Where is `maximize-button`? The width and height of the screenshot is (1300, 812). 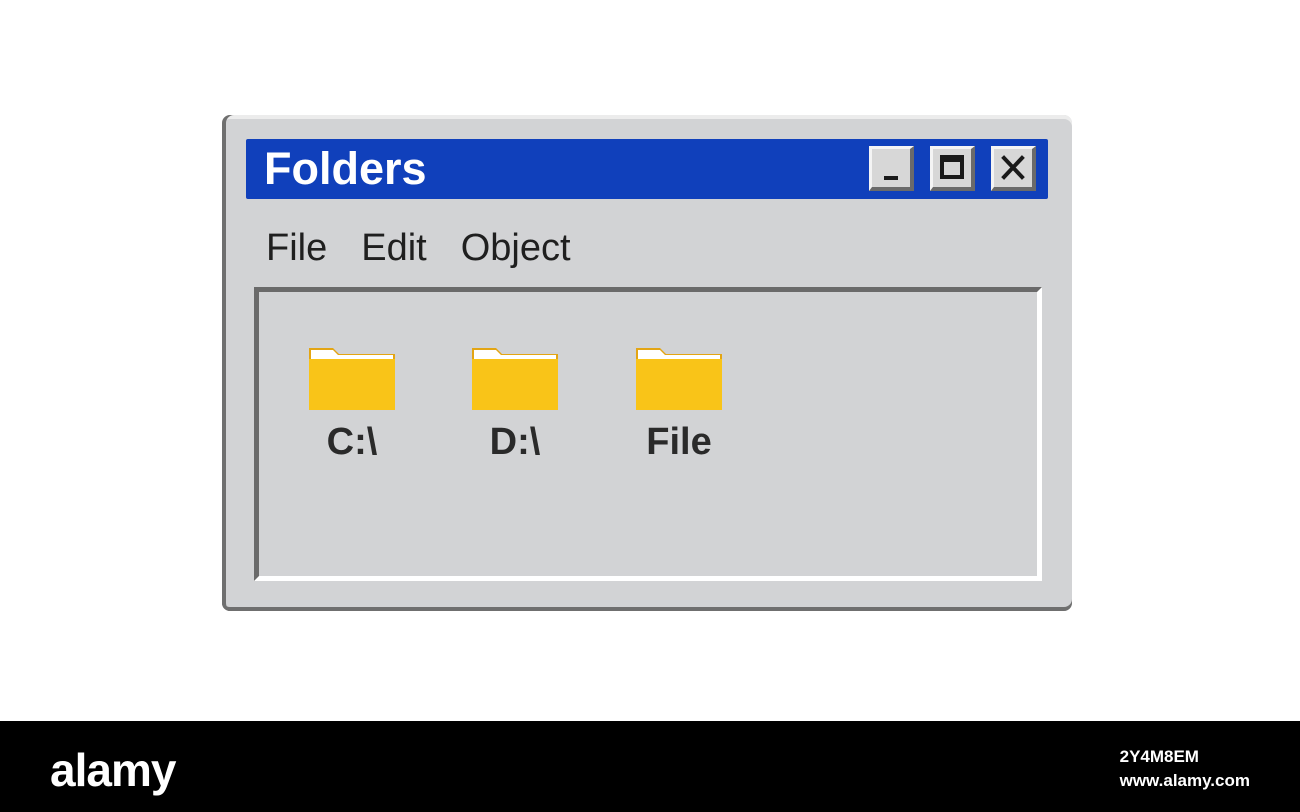 maximize-button is located at coordinates (952, 168).